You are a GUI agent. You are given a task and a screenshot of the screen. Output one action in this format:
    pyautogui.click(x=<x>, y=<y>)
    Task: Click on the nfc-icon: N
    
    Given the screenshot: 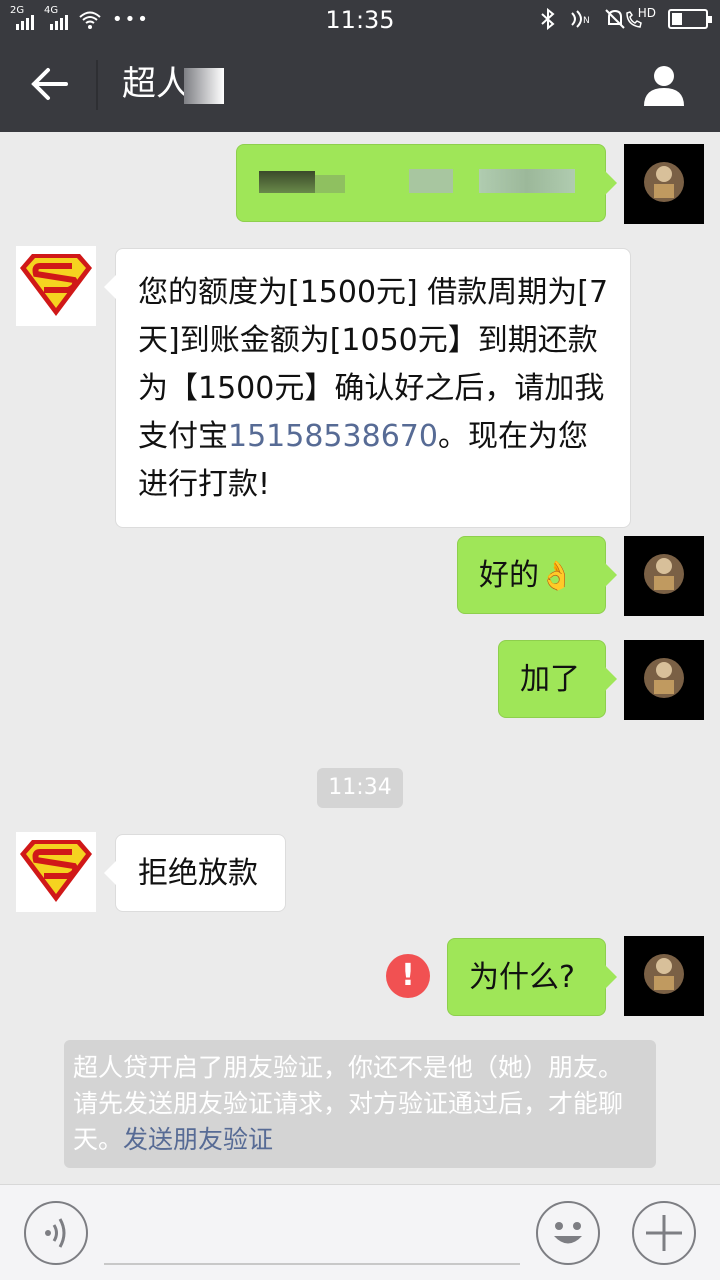 What is the action you would take?
    pyautogui.click(x=580, y=19)
    